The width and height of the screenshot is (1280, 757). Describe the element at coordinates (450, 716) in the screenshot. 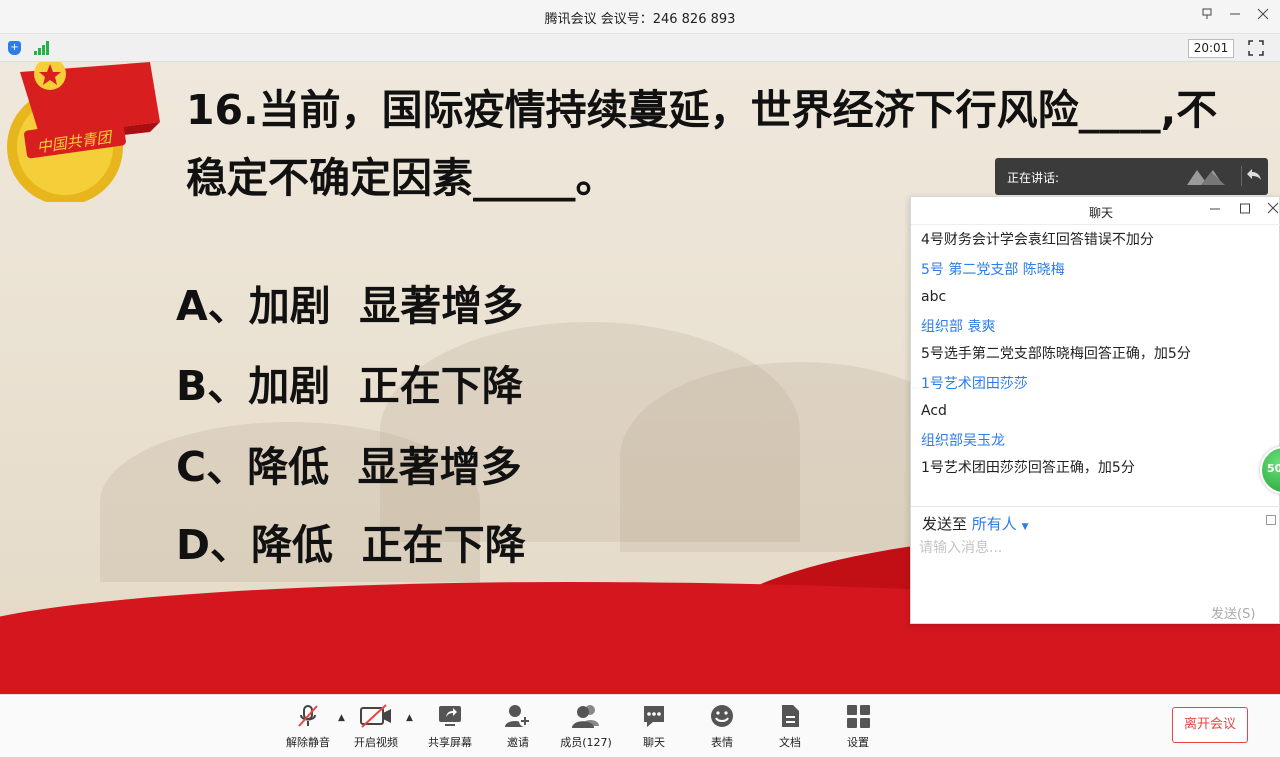

I see `share-screen-icon` at that location.